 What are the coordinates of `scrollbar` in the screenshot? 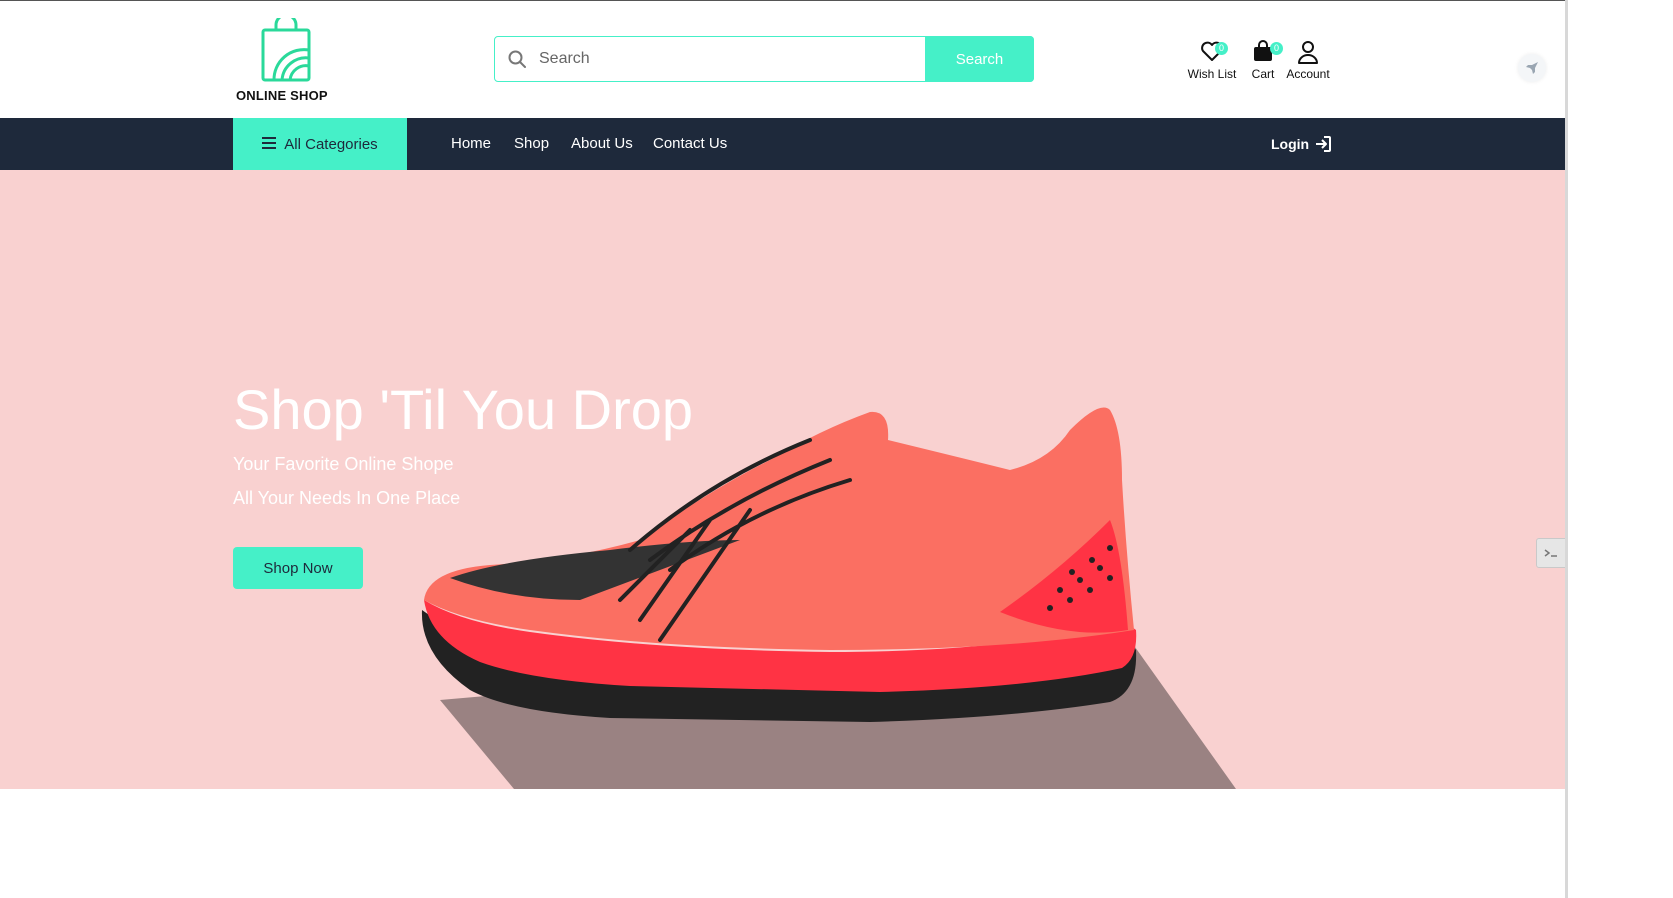 It's located at (1566, 449).